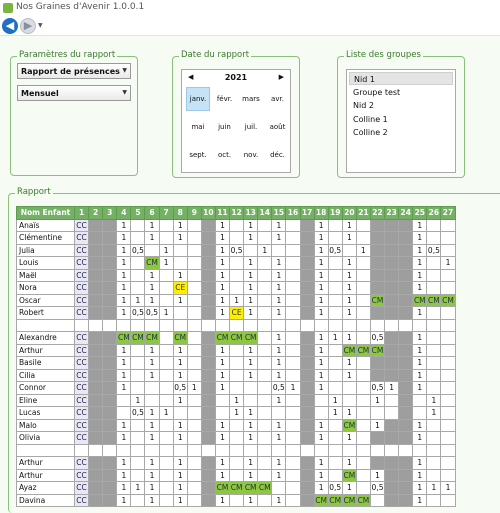  I want to click on group-list-item: Nid 1, so click(401, 78).